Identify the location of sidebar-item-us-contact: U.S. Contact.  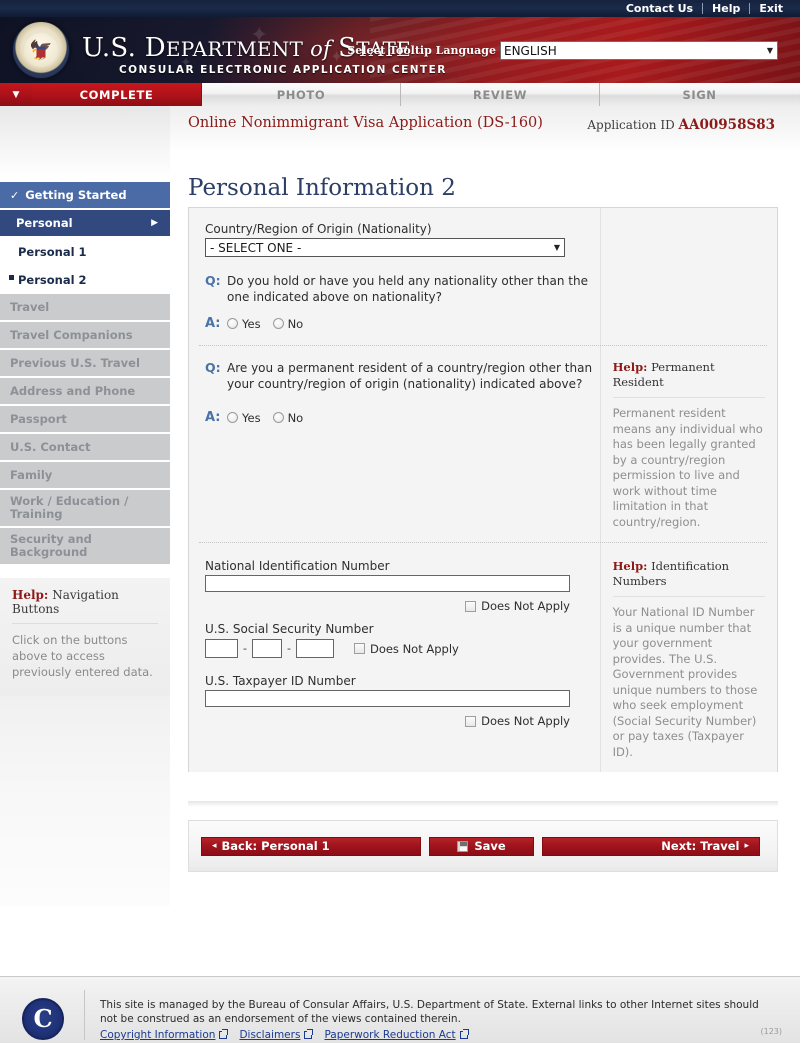
(85, 447).